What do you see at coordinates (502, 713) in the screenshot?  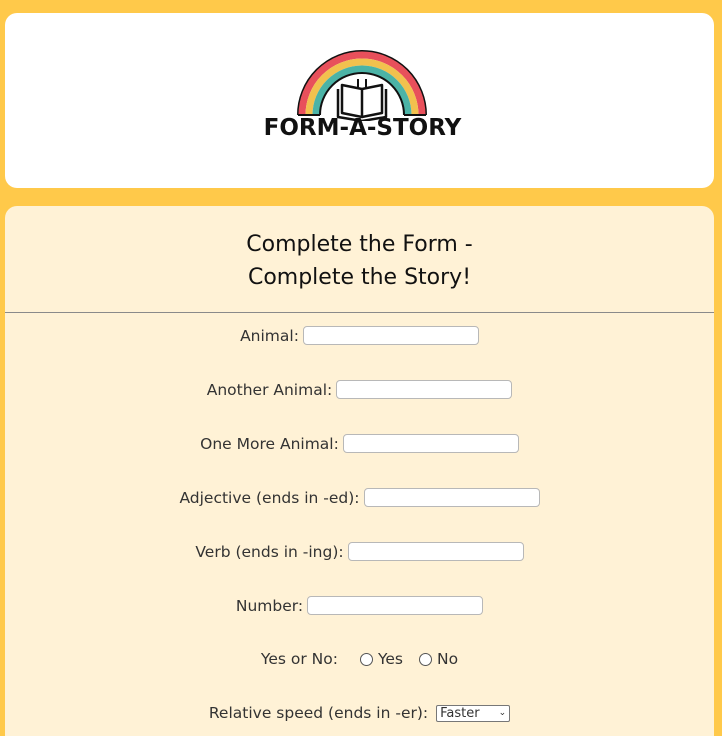 I see `chevron-down-icon: ⌄` at bounding box center [502, 713].